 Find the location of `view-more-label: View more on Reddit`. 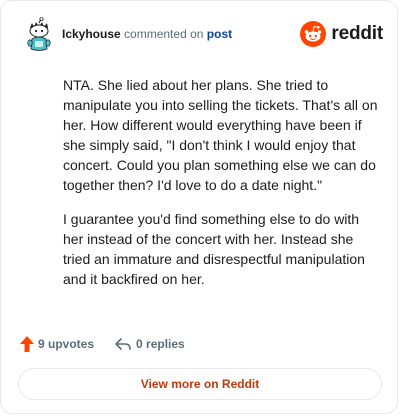

view-more-label: View more on Reddit is located at coordinates (200, 384).